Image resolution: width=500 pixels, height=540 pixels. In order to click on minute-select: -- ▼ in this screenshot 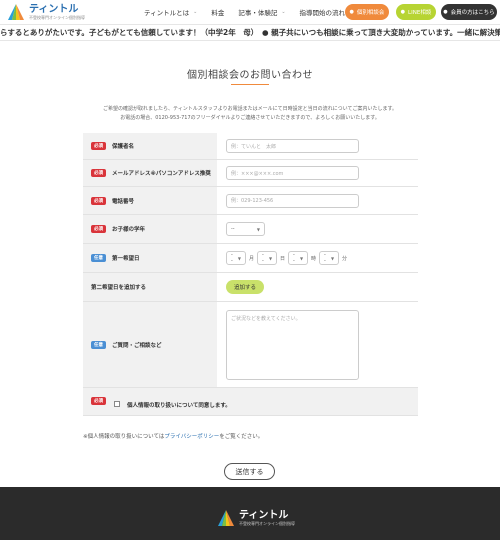, I will do `click(329, 258)`.